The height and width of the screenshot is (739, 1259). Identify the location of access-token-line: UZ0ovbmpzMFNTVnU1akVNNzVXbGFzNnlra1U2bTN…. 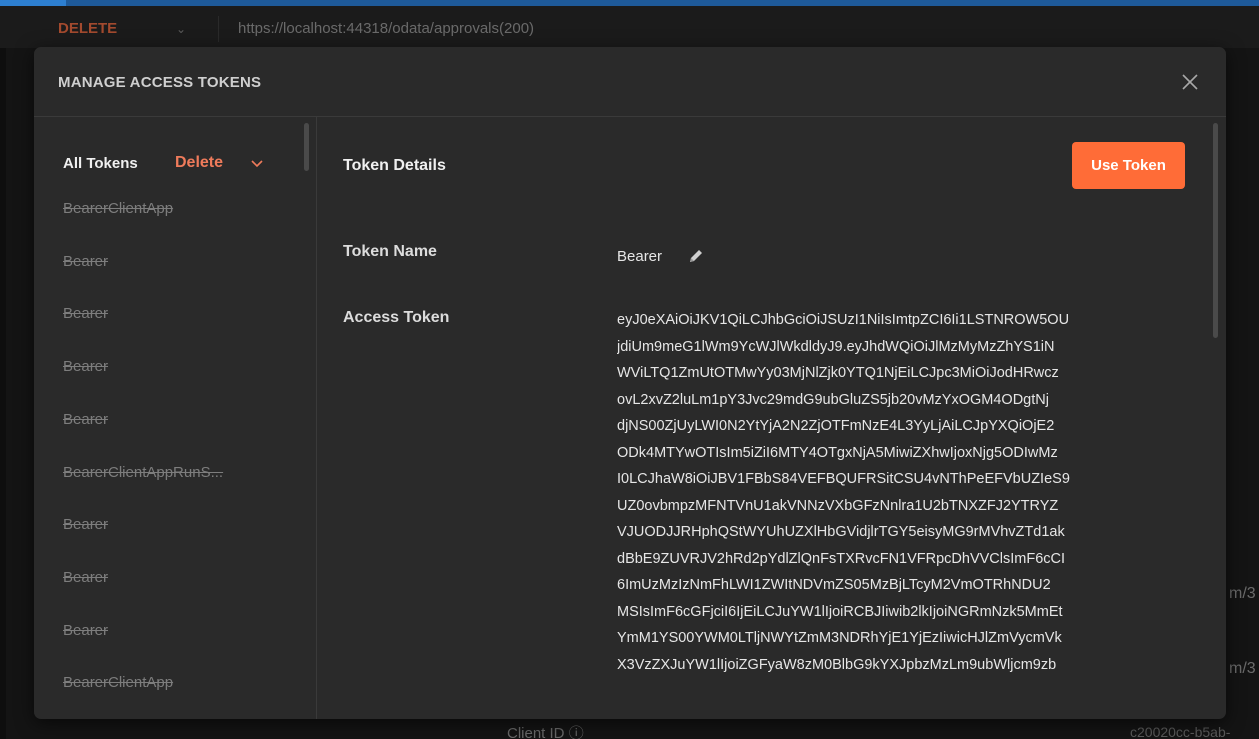
(838, 505).